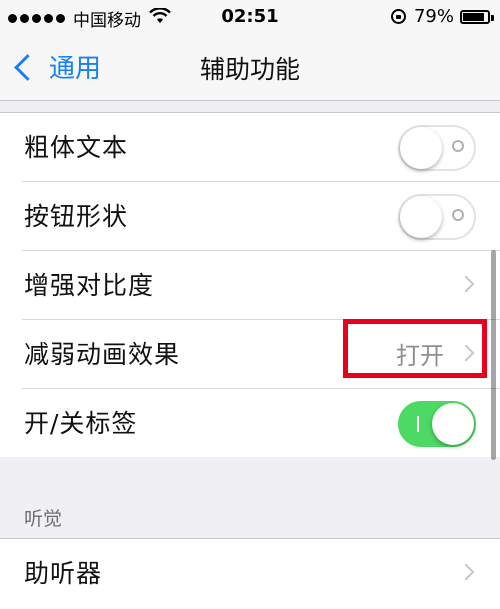 The width and height of the screenshot is (500, 609). What do you see at coordinates (261, 216) in the screenshot?
I see `row-button-shapes: 按钮形状` at bounding box center [261, 216].